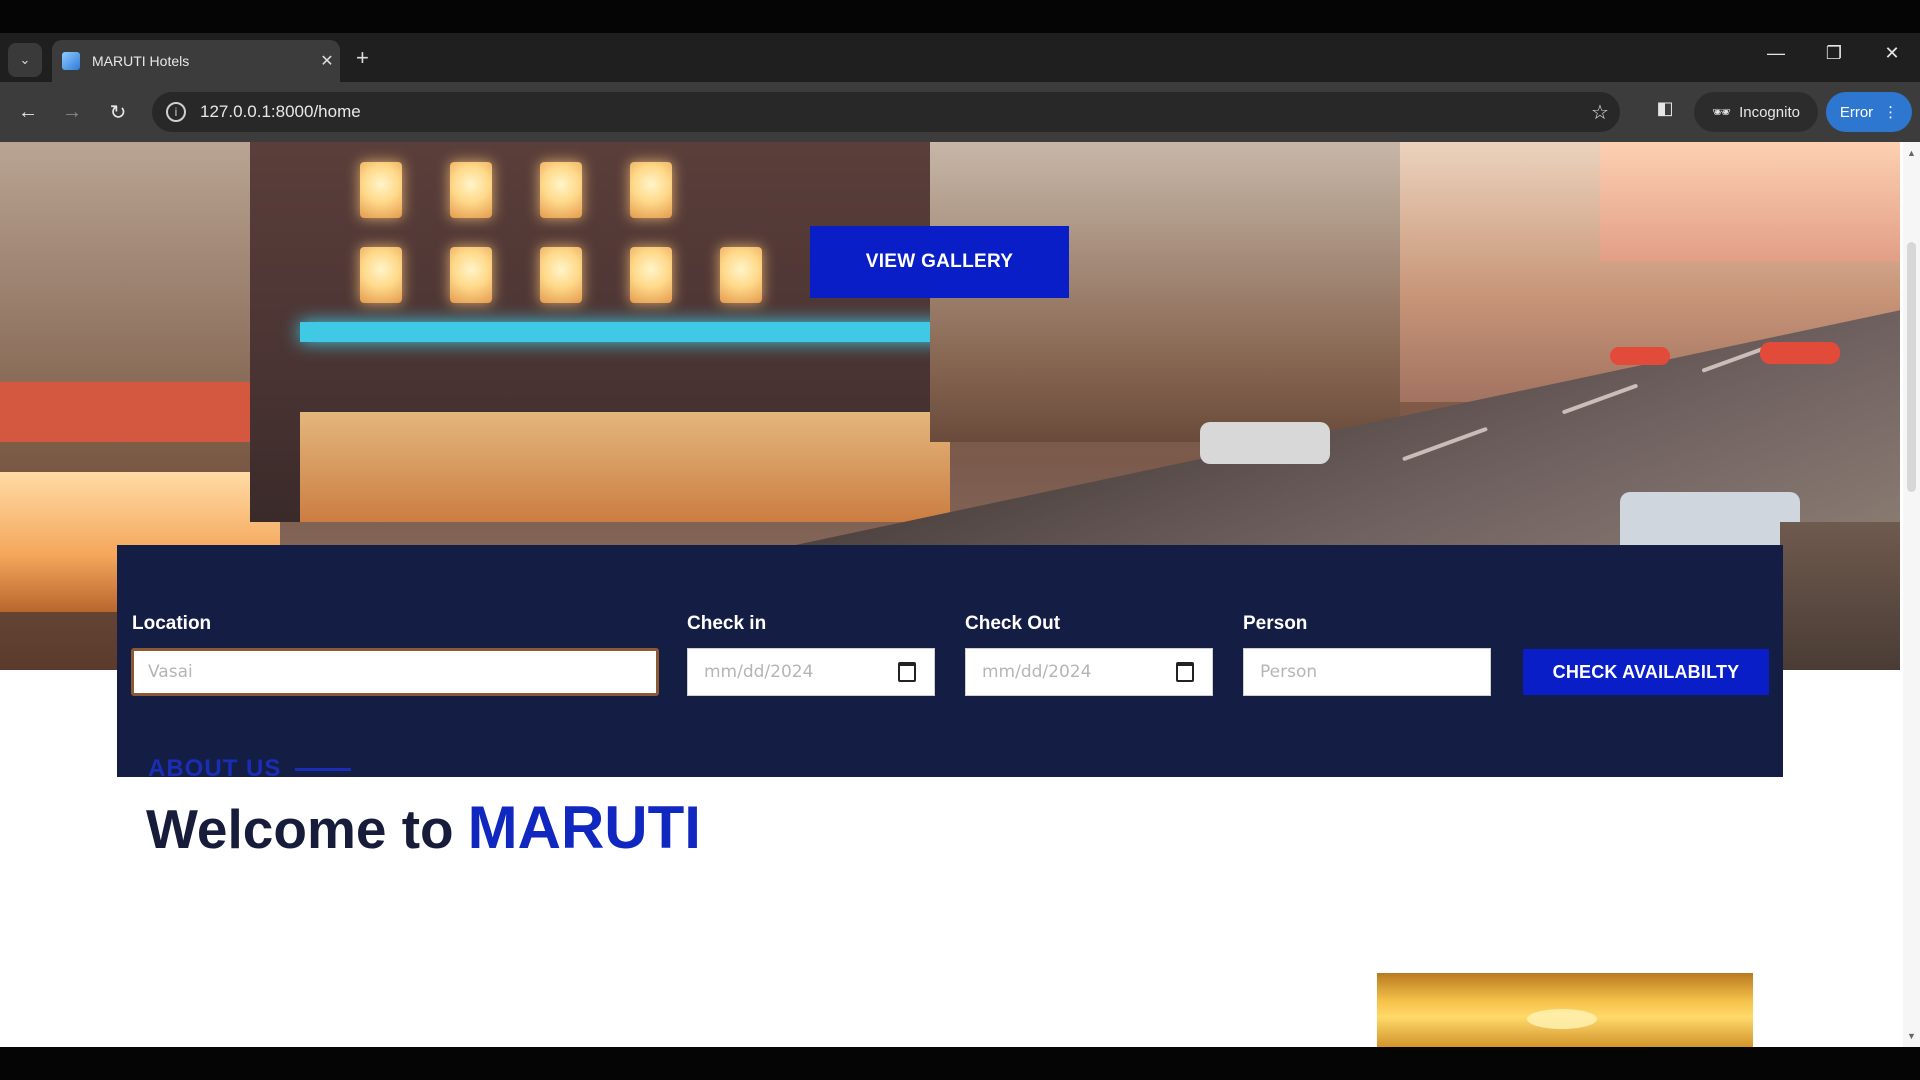 The image size is (1920, 1080). Describe the element at coordinates (176, 112) in the screenshot. I see `site-info-icon: i` at that location.